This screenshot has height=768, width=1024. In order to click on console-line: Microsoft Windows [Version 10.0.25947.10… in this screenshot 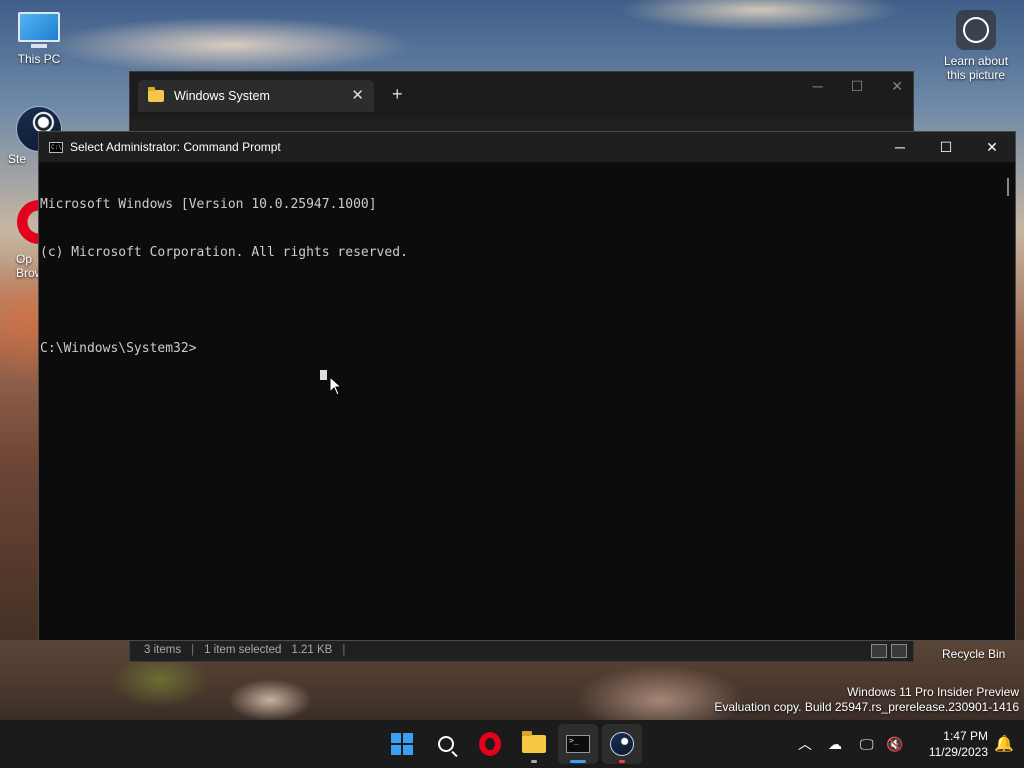, I will do `click(208, 204)`.